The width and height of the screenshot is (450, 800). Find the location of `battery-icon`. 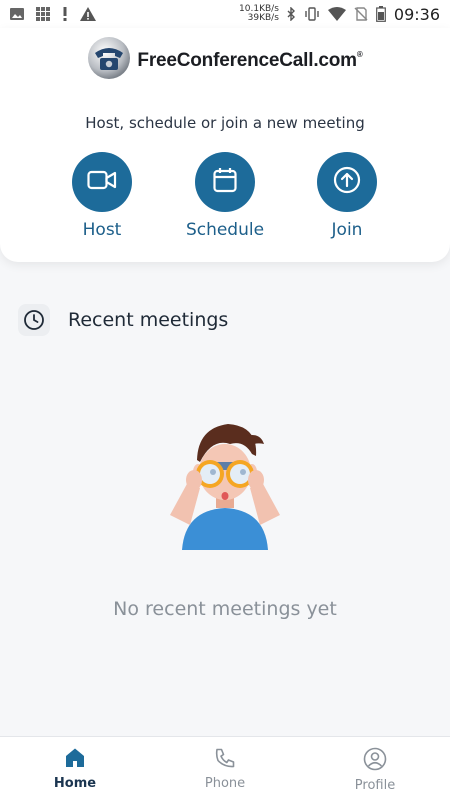

battery-icon is located at coordinates (380, 14).